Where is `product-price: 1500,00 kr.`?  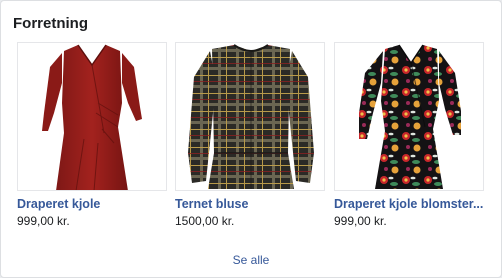
product-price: 1500,00 kr. is located at coordinates (205, 221).